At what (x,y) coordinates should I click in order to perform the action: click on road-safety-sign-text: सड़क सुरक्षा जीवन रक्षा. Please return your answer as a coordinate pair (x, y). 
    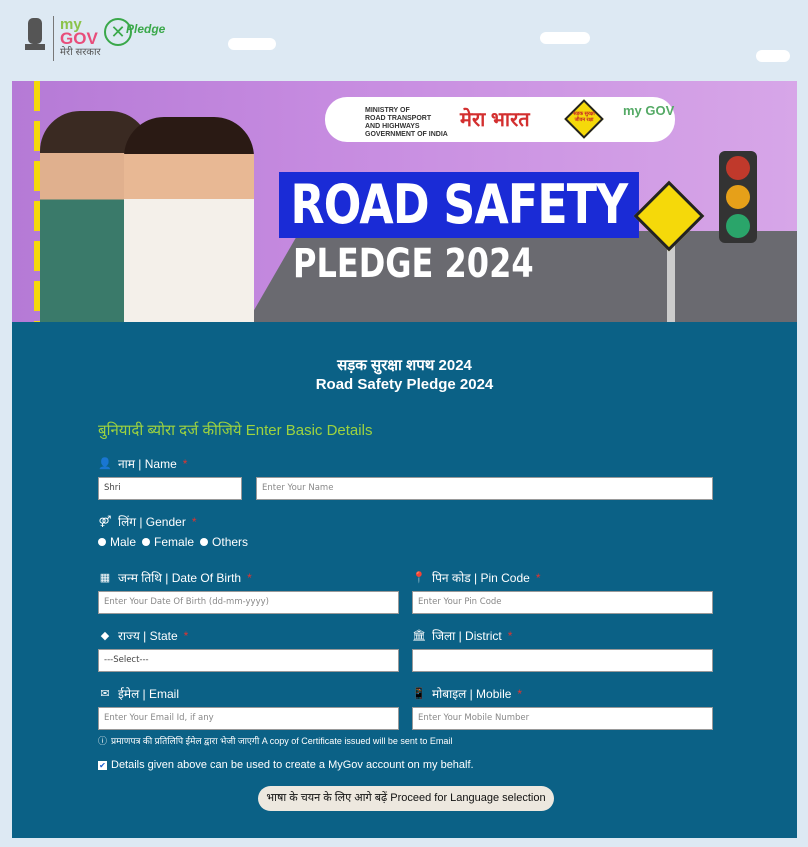
    Looking at the image, I should click on (584, 117).